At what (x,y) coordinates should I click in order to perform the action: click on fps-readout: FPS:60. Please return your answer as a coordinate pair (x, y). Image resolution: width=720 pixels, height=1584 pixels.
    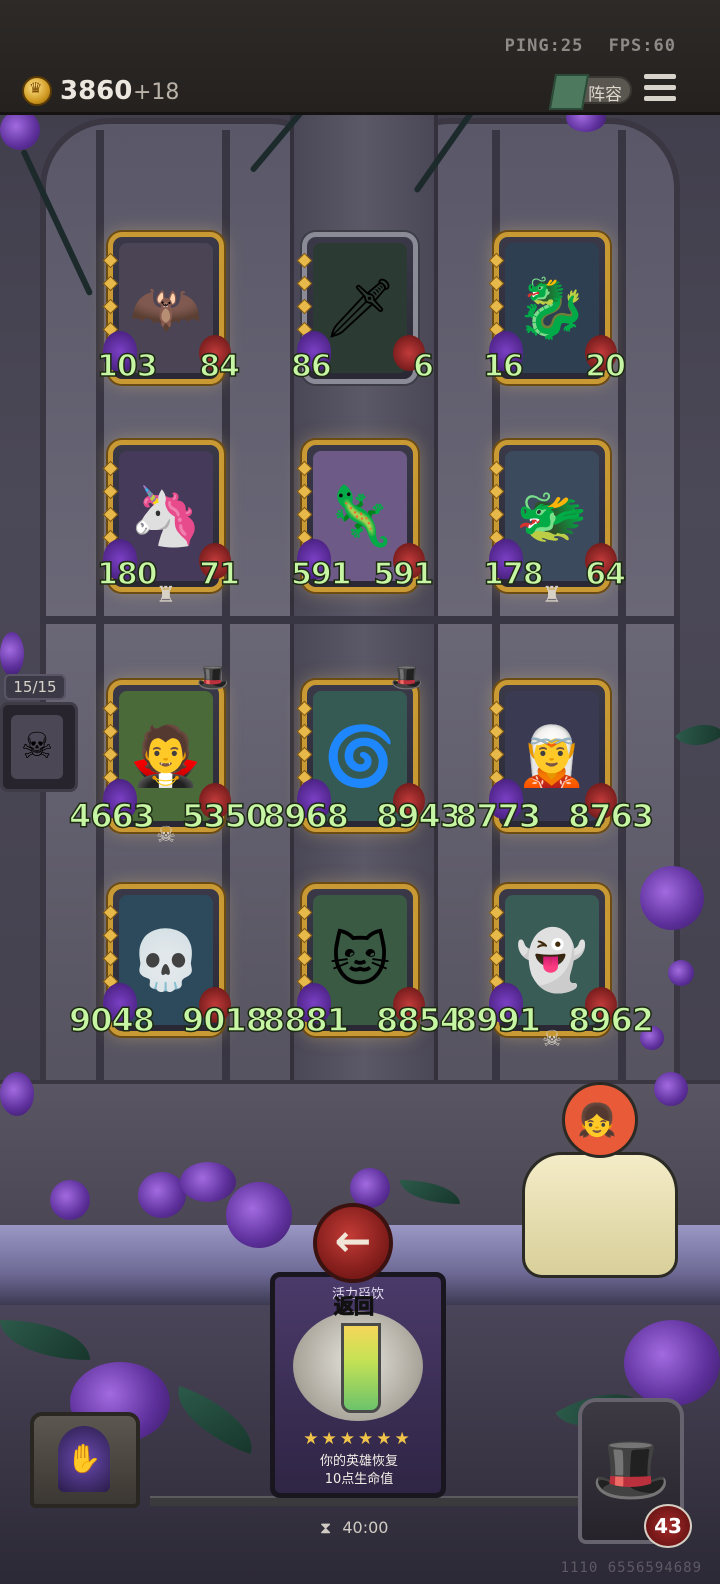
    Looking at the image, I should click on (642, 46).